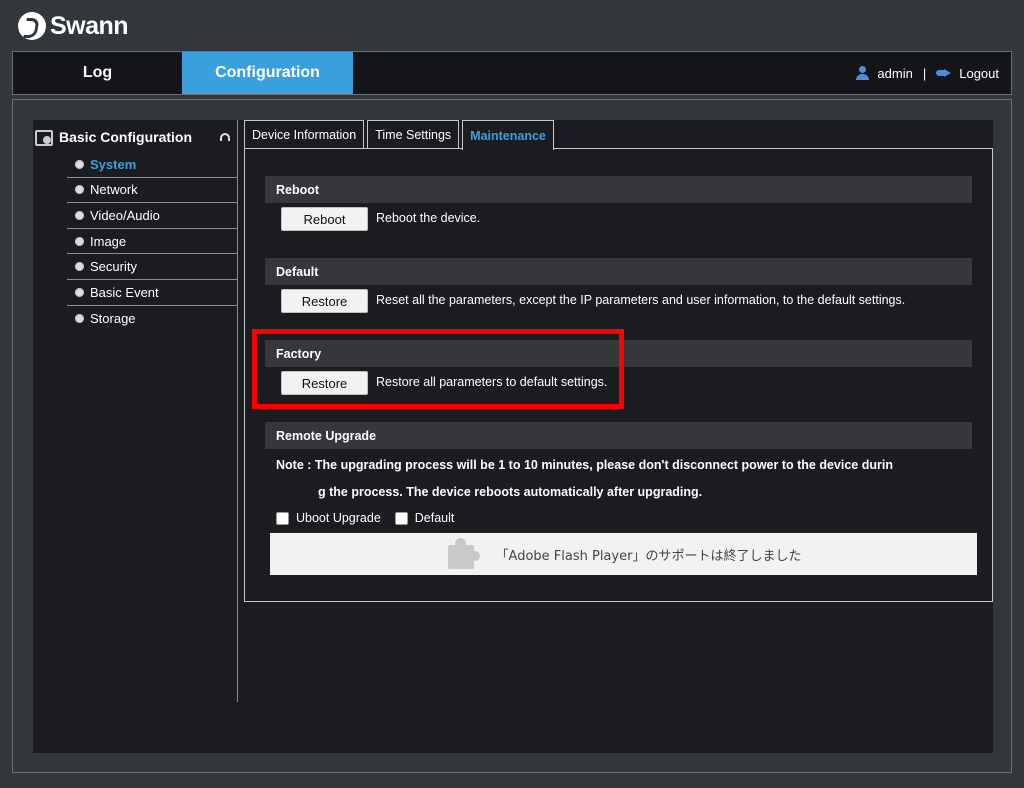  I want to click on collapse-icon, so click(224, 137).